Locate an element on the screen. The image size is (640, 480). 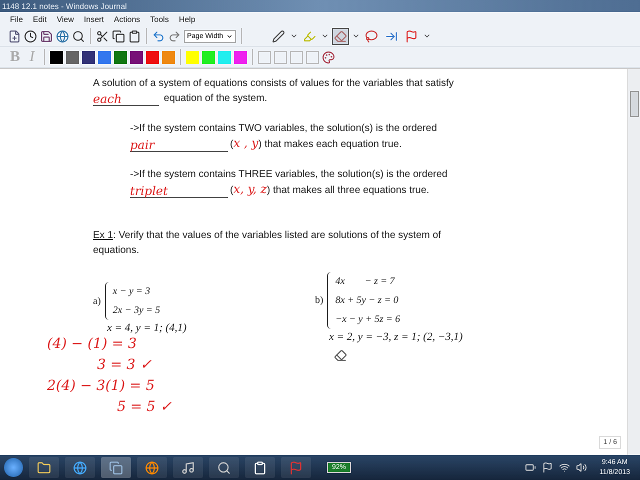
part-label: a) is located at coordinates (97, 301).